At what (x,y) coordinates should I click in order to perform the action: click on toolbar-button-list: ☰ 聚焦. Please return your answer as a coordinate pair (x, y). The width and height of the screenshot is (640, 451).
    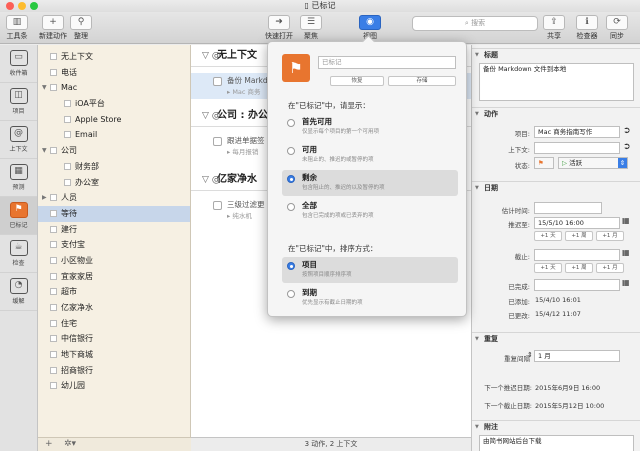
    Looking at the image, I should click on (311, 28).